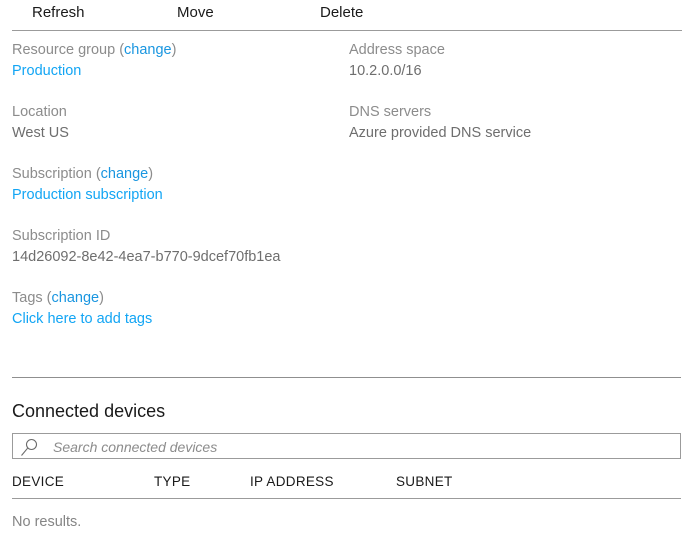 This screenshot has height=557, width=693. What do you see at coordinates (346, 484) in the screenshot?
I see `table-header-row: DEVICE TYPE IP ADDRESS SUBNET` at bounding box center [346, 484].